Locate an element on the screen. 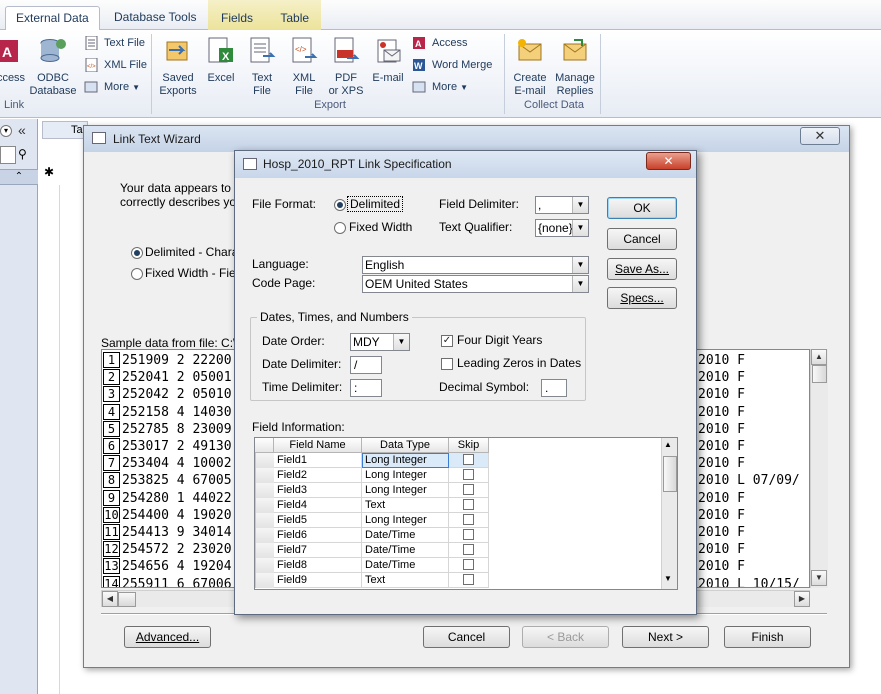 The width and height of the screenshot is (881, 694). leading-zeros-checkbox is located at coordinates (447, 364).